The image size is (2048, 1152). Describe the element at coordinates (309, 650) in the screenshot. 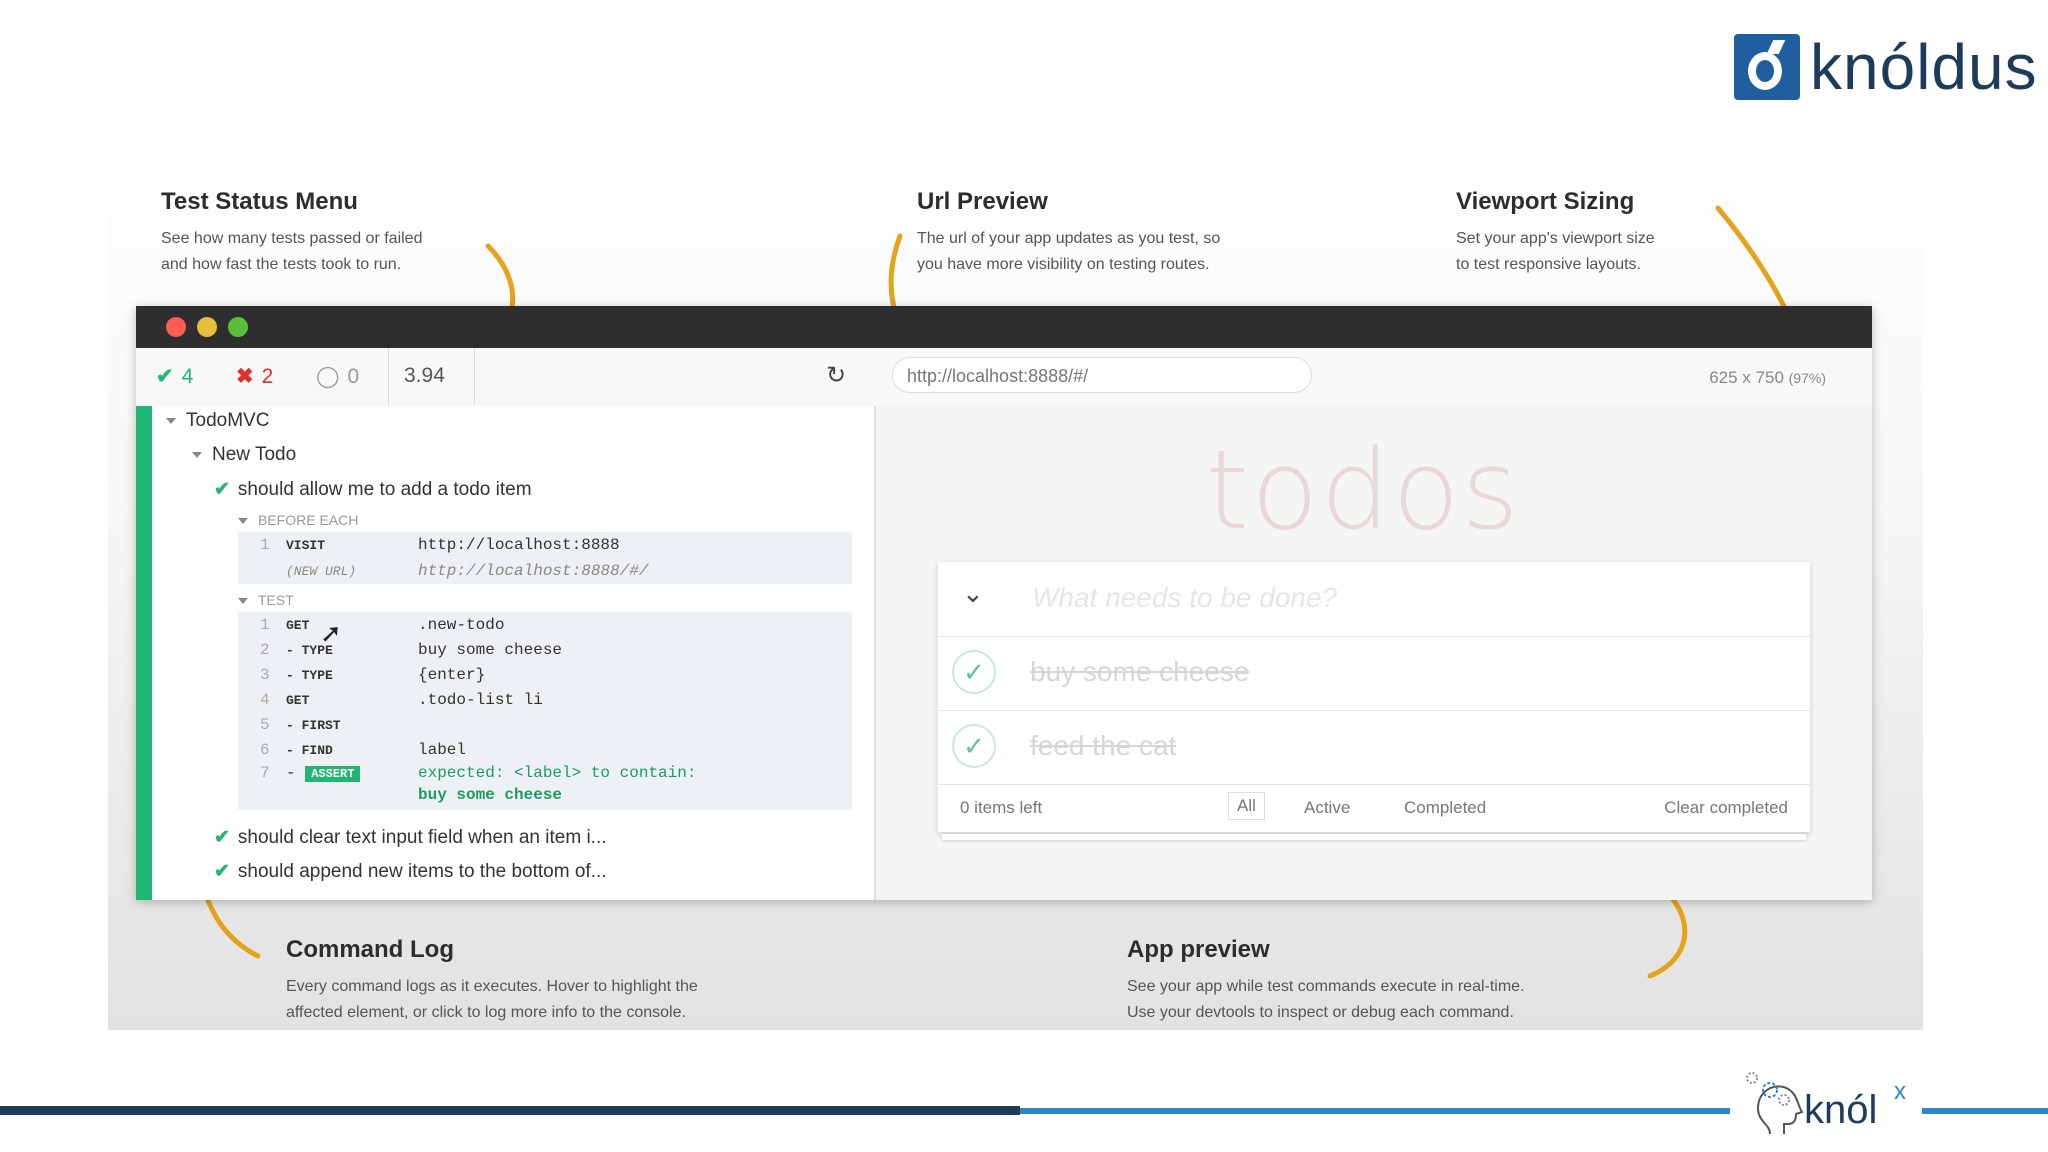

I see `command-name: - TYPE` at that location.